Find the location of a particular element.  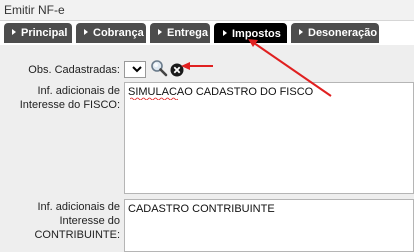

contrib-info-textarea: CADASTRO CONTRIBUINTE is located at coordinates (269, 225).